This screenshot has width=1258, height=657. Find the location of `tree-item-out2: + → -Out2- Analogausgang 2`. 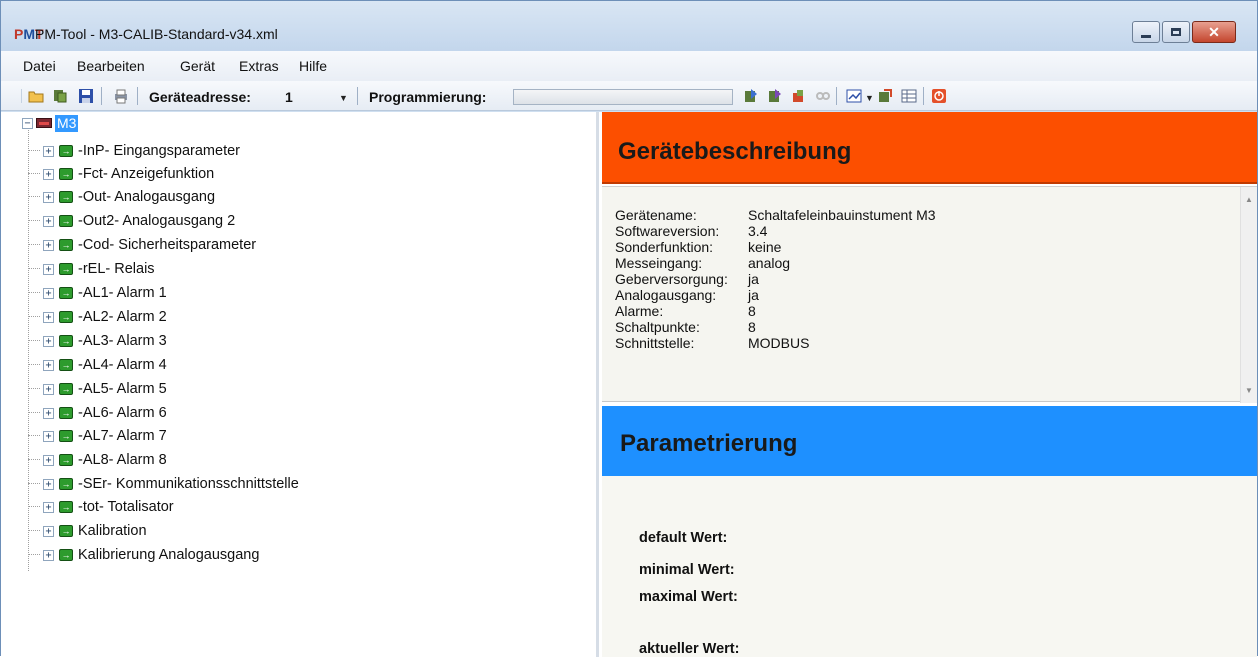

tree-item-out2: + → -Out2- Analogausgang 2 is located at coordinates (131, 221).